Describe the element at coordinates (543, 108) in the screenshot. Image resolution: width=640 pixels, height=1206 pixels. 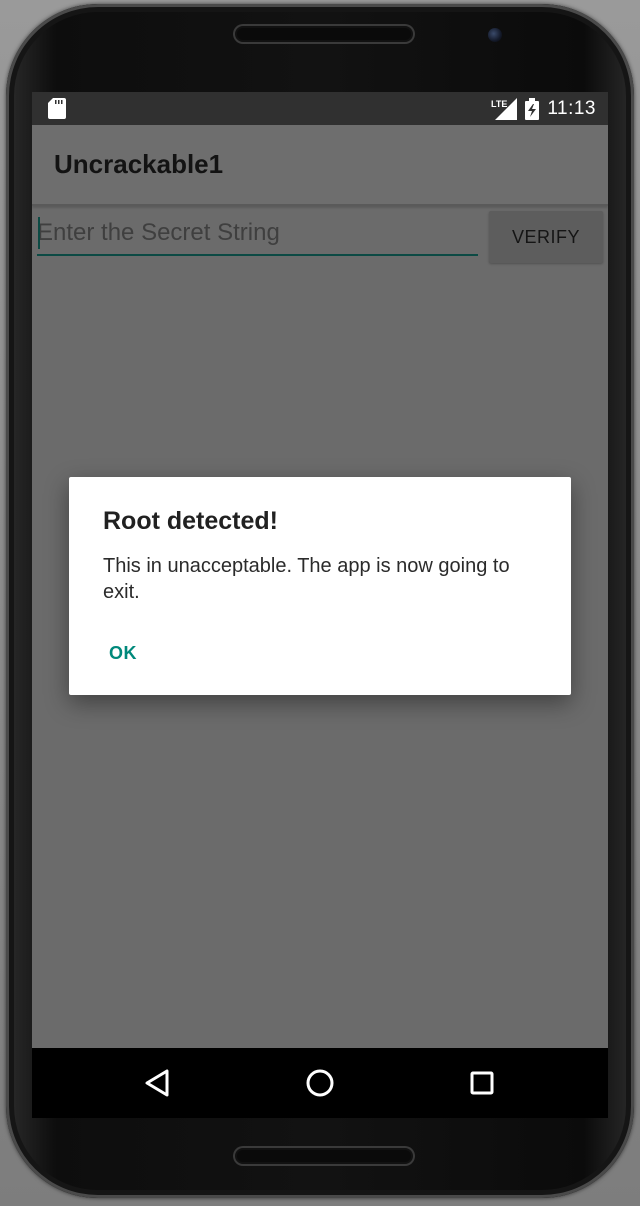
I see `status-icons: LTE 11:13` at that location.